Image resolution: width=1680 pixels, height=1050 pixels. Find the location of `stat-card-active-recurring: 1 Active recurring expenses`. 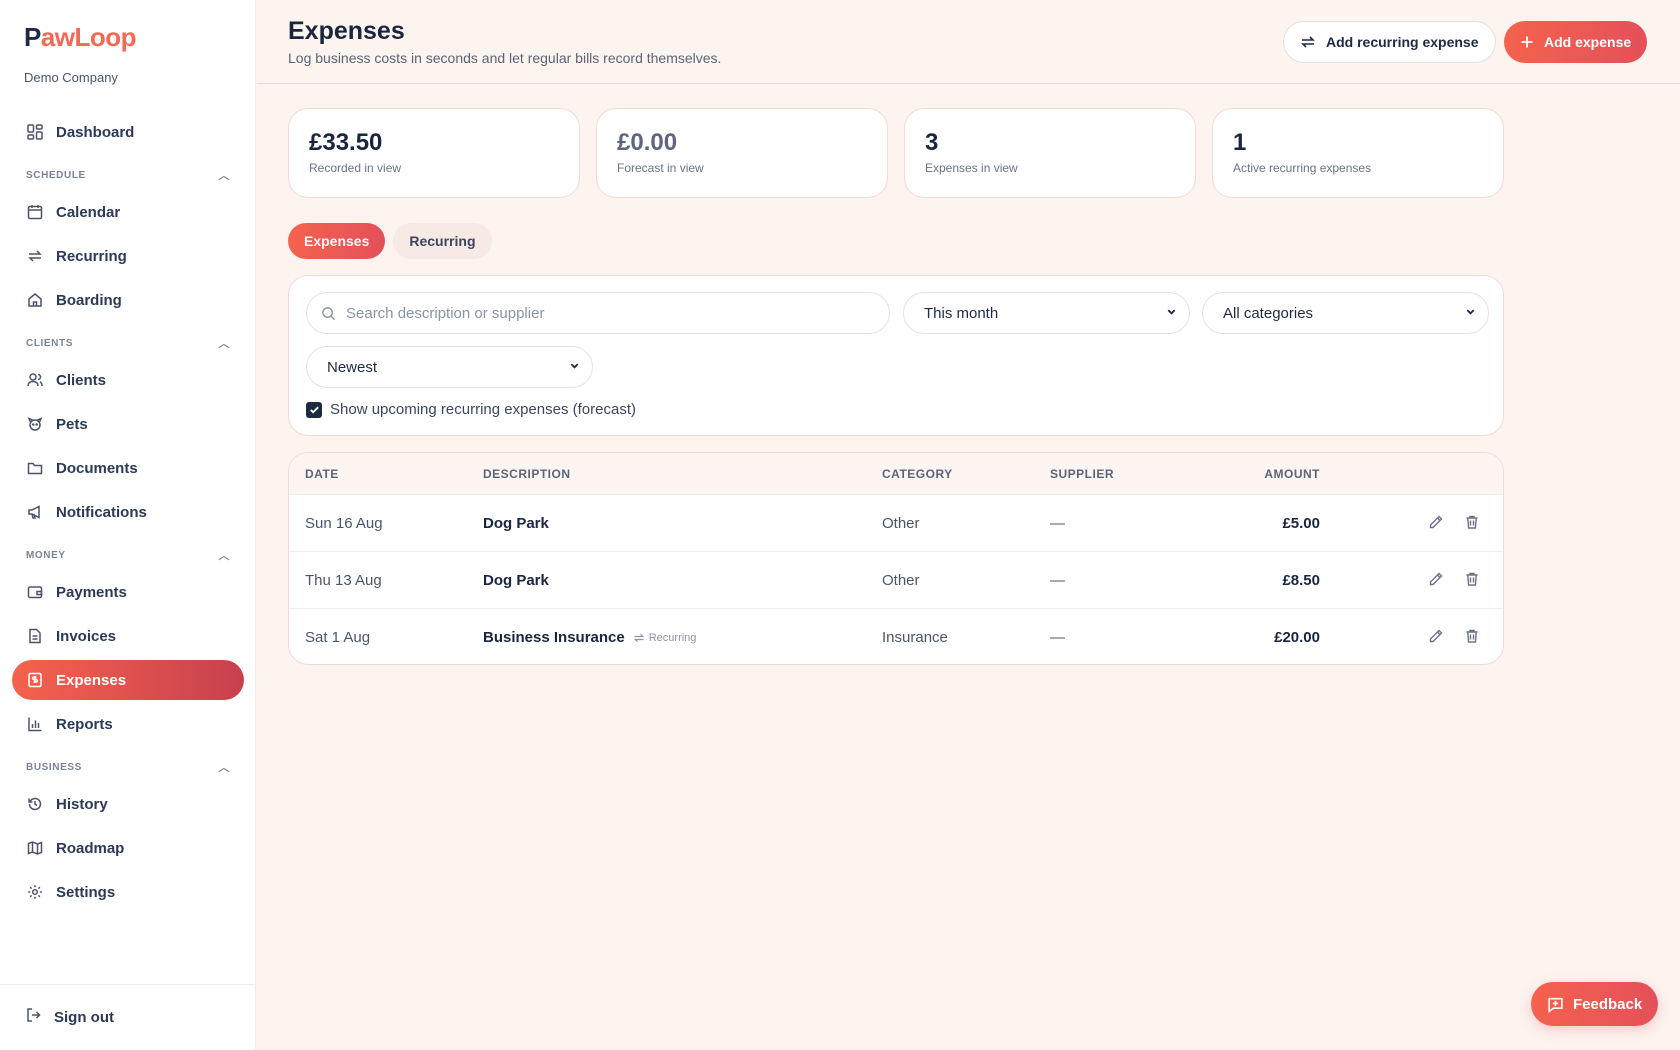

stat-card-active-recurring: 1 Active recurring expenses is located at coordinates (1358, 153).